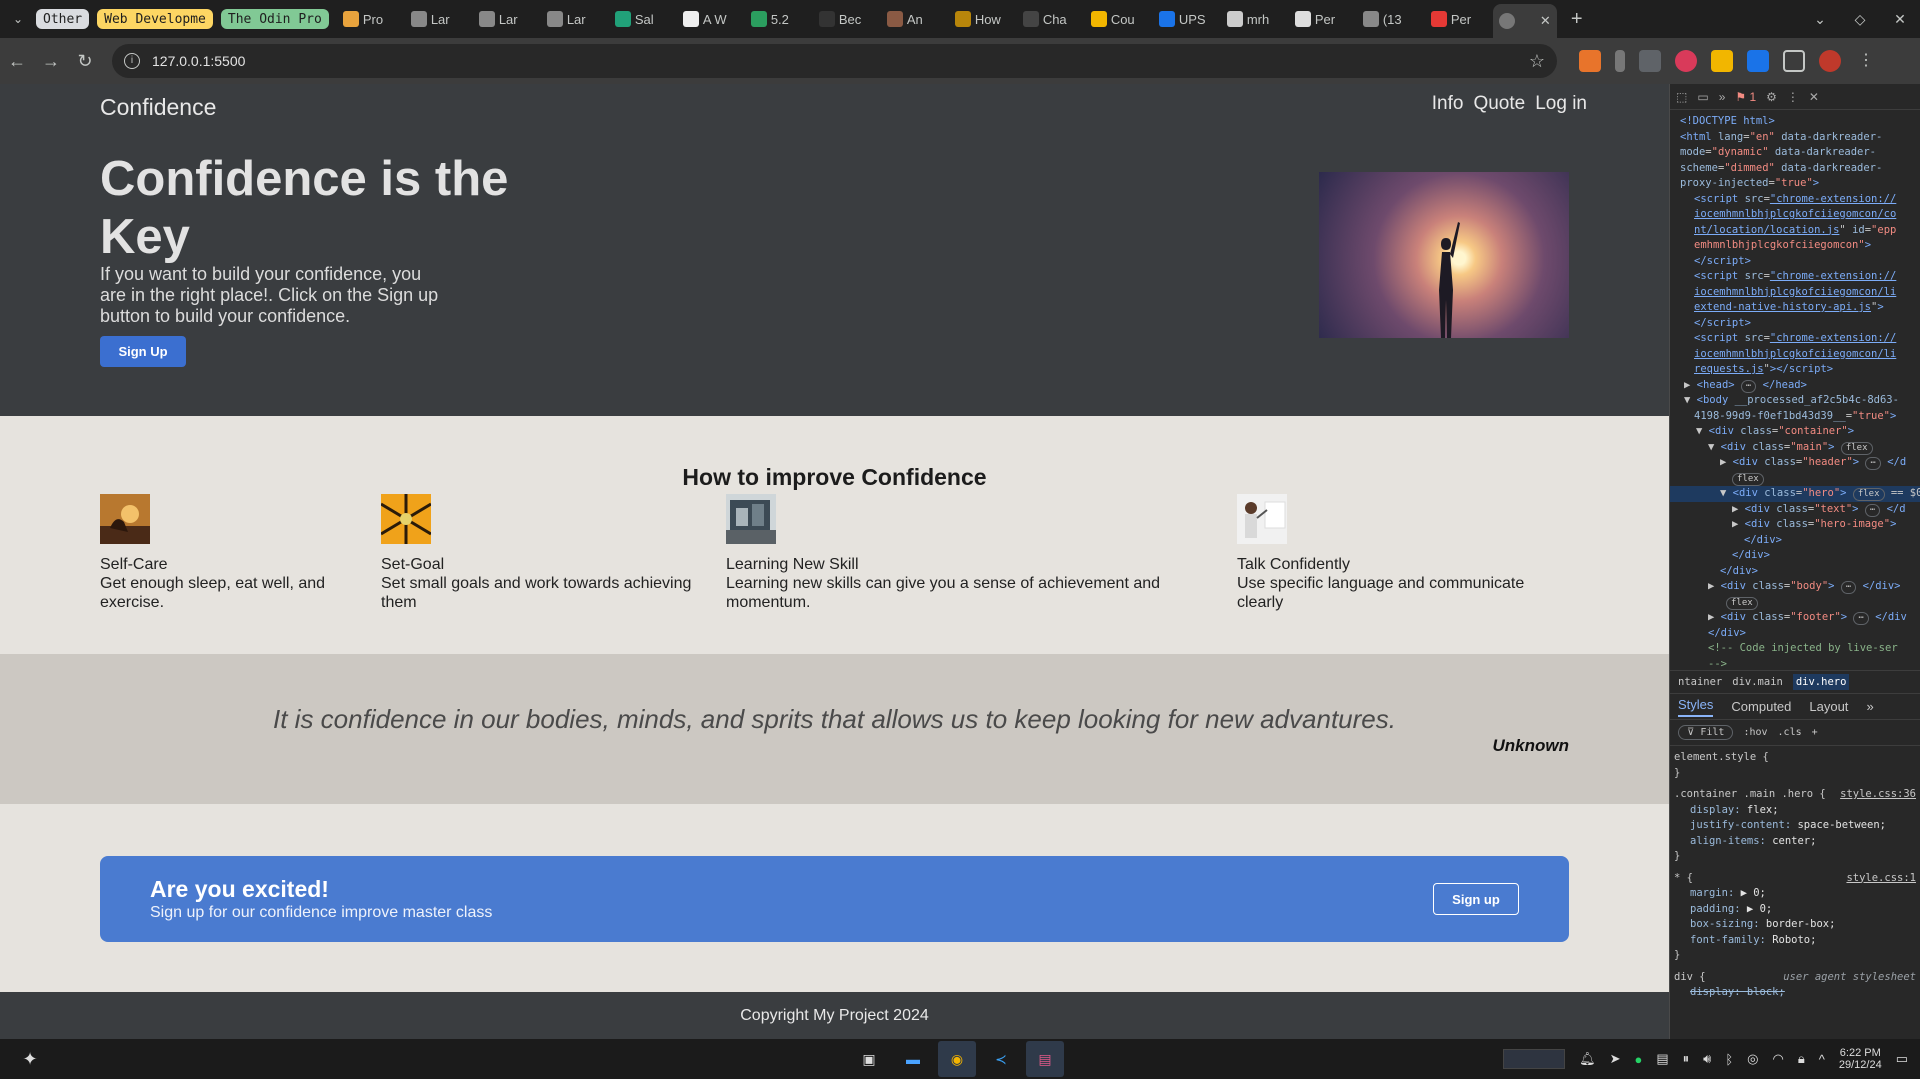 The width and height of the screenshot is (1920, 1079). I want to click on dom-node: <html lang="en" data-darkreader-, so click(1795, 138).